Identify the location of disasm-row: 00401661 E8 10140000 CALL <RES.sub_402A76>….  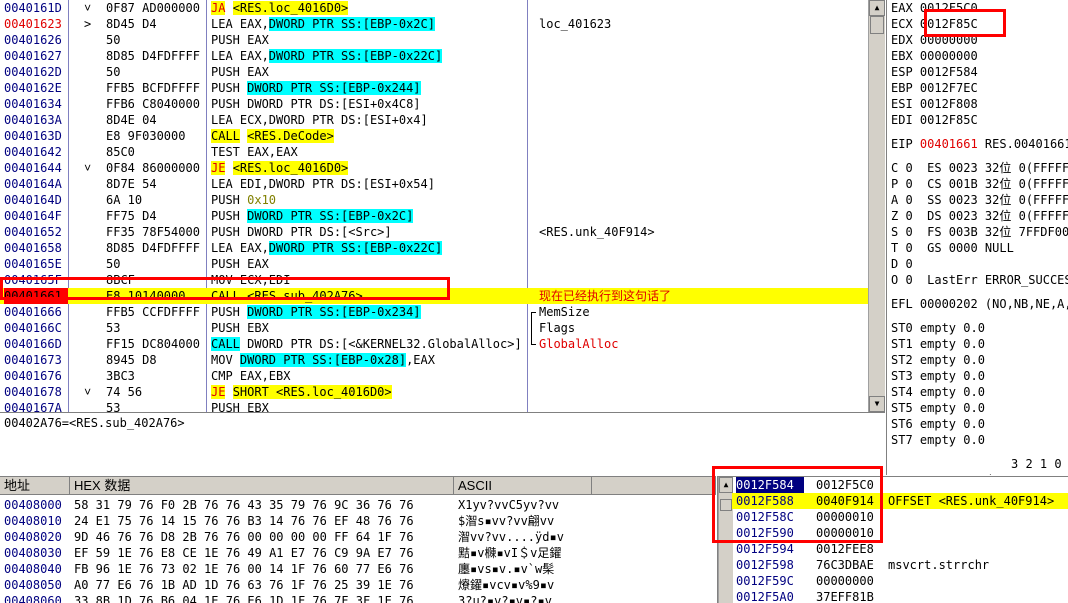
(434, 296).